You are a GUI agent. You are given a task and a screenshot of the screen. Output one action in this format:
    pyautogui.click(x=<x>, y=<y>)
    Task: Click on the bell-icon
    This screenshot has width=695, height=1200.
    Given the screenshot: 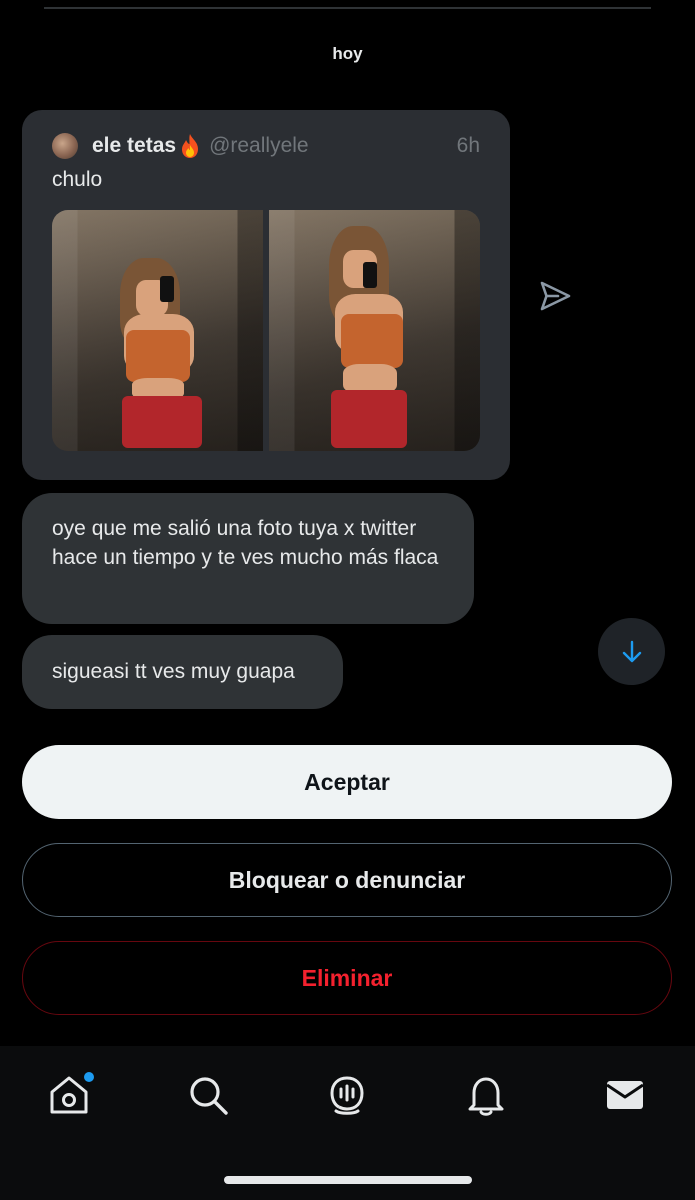 What is the action you would take?
    pyautogui.click(x=486, y=1096)
    